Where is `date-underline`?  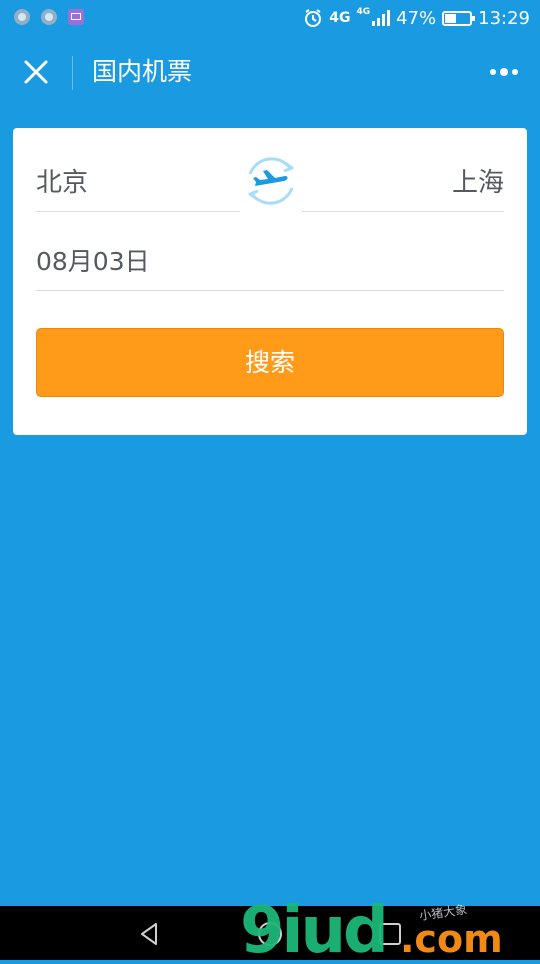
date-underline is located at coordinates (270, 290).